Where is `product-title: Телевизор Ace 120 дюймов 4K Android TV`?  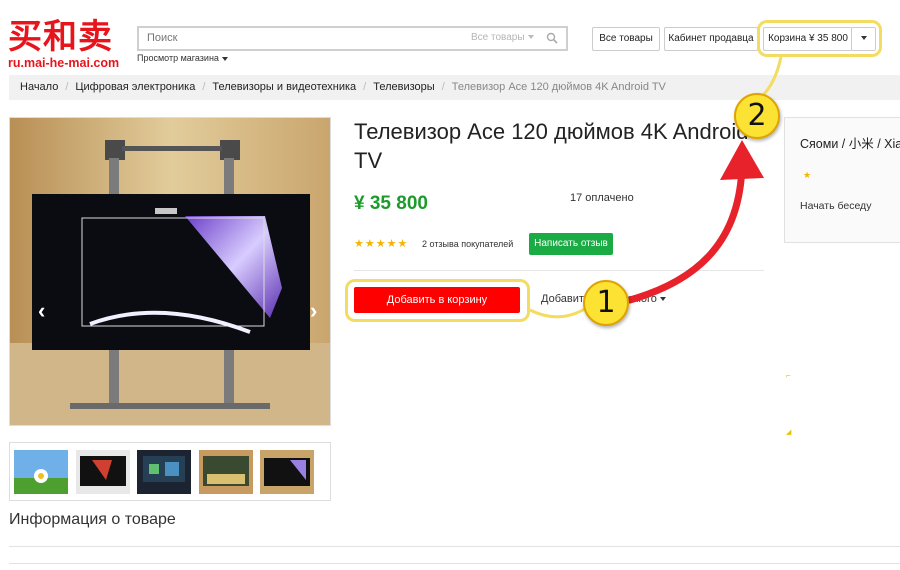 product-title: Телевизор Ace 120 дюймов 4K Android TV is located at coordinates (551, 146).